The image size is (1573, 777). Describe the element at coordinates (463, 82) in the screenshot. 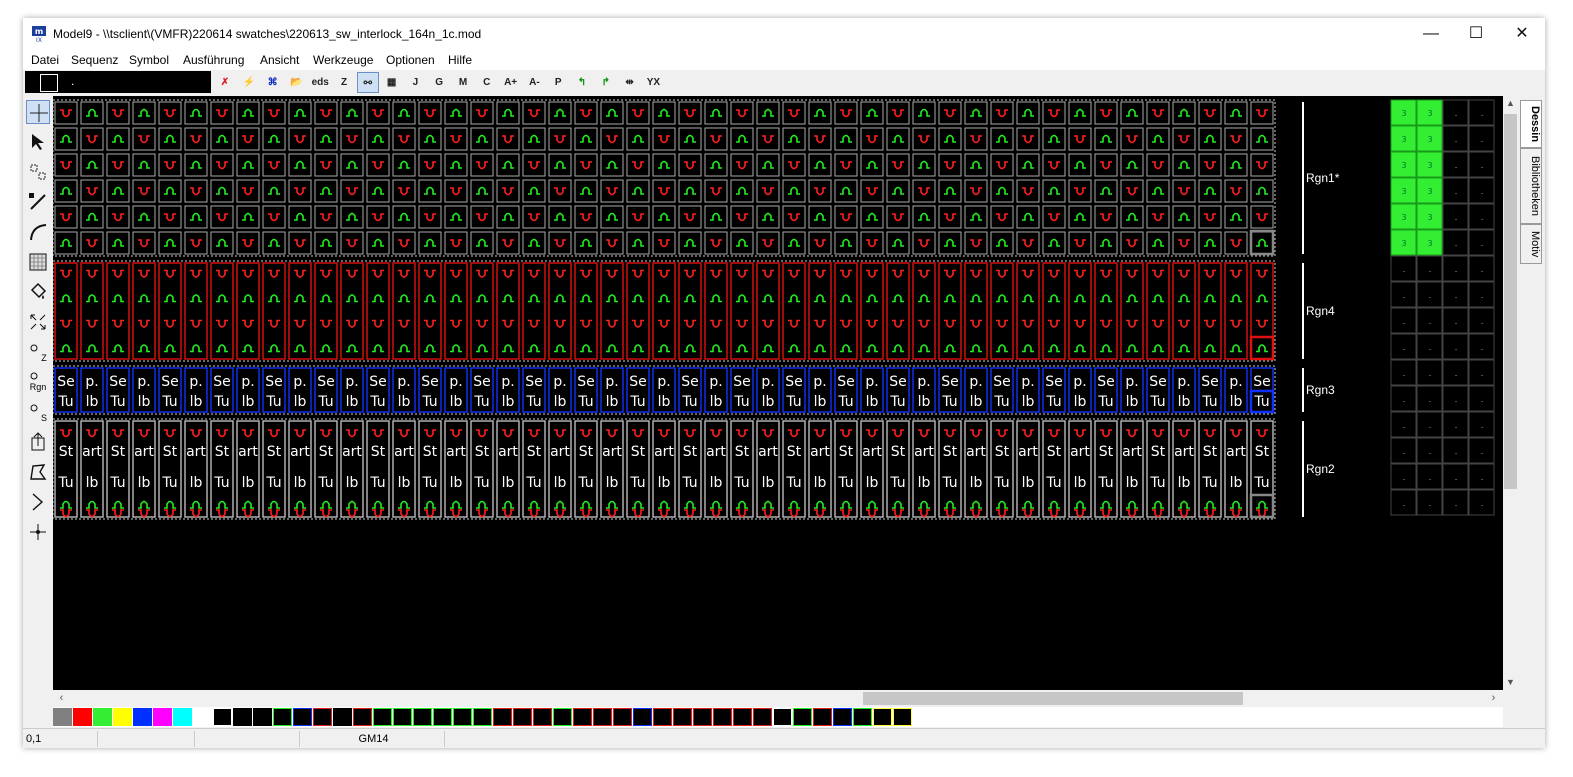

I see `m-icon: M` at that location.